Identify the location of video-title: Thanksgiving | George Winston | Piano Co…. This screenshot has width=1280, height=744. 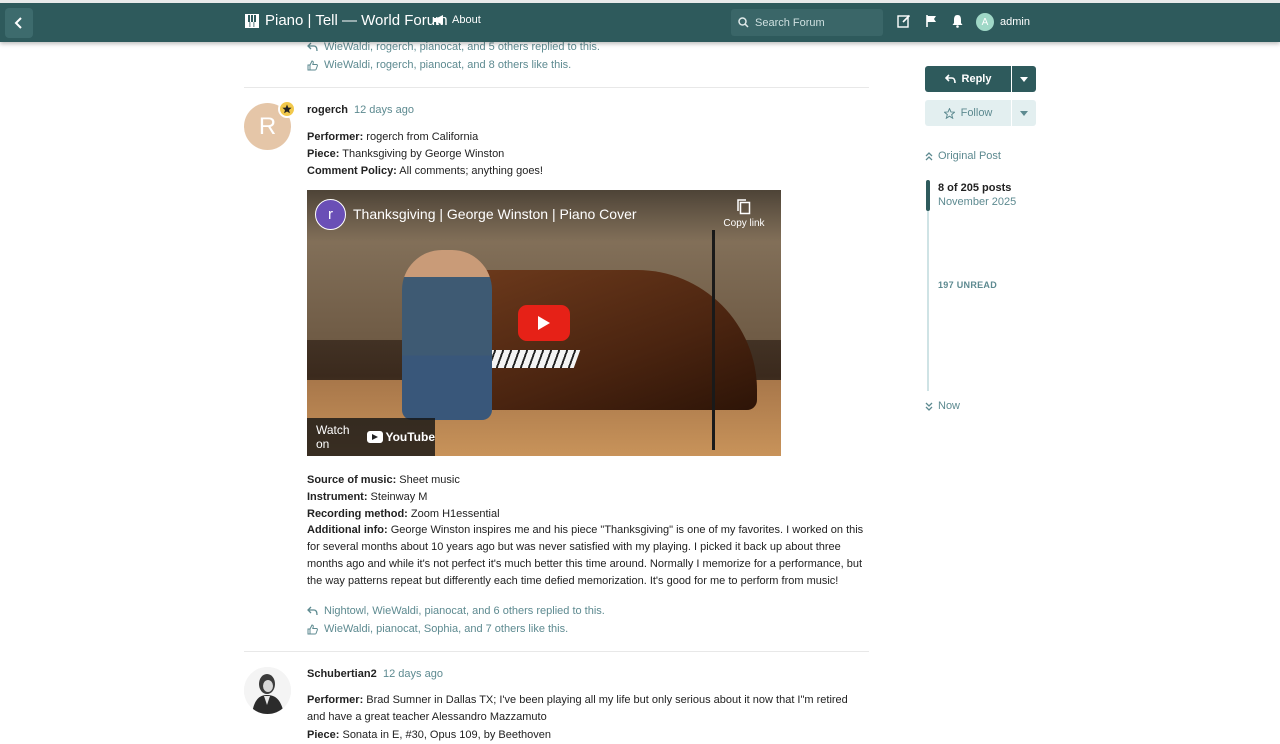
(495, 214).